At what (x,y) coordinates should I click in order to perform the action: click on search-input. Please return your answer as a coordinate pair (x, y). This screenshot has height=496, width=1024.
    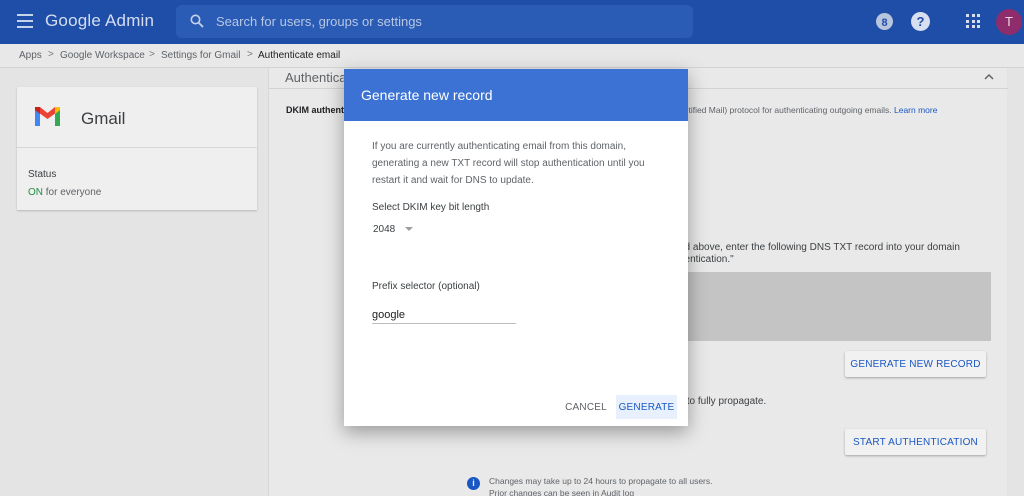
    Looking at the image, I should click on (446, 21).